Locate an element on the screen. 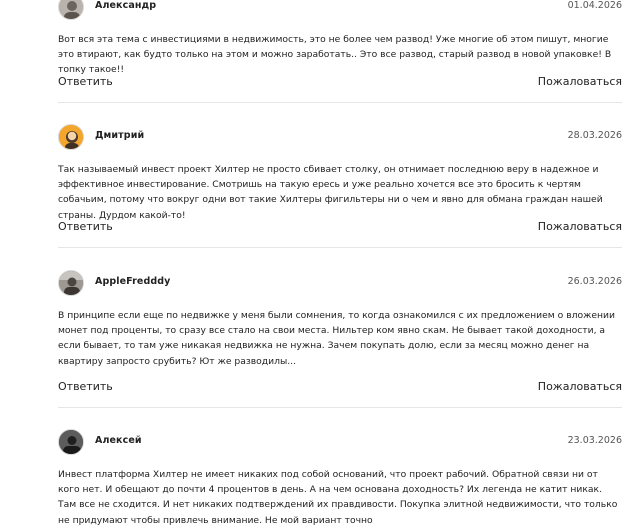 This screenshot has height=528, width=641. comment-header: Александр 01.04.2026 is located at coordinates (340, 12).